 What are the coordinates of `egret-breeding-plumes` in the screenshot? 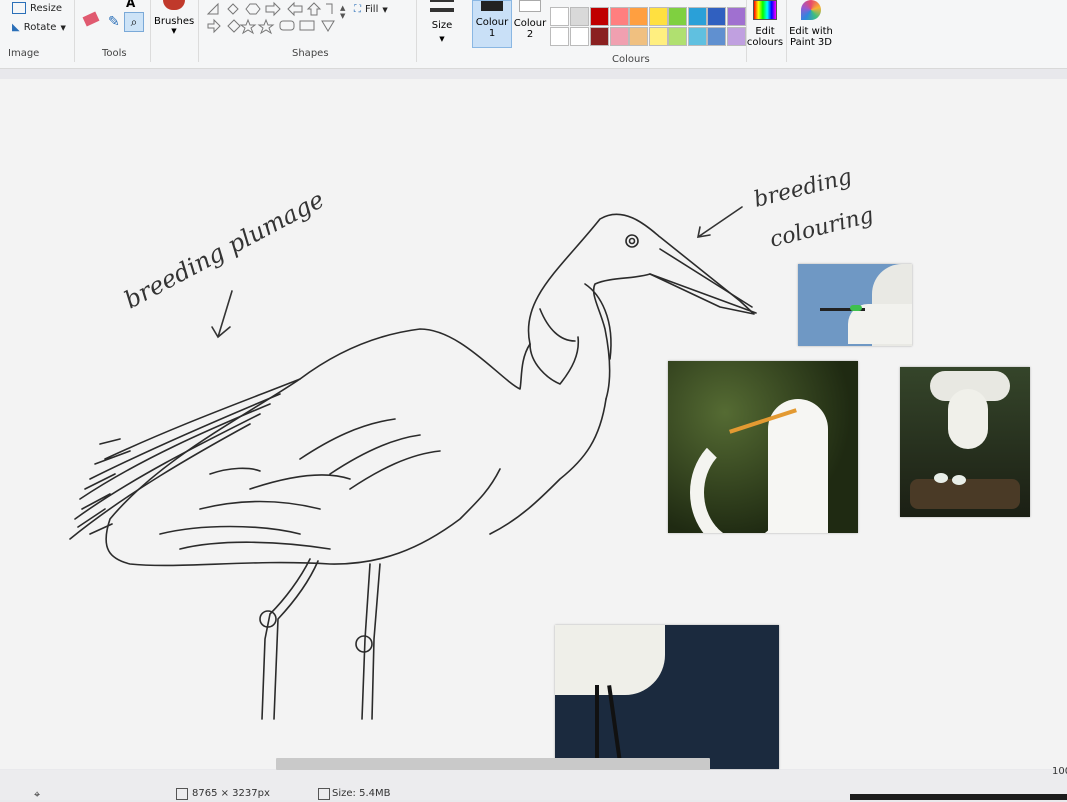 It's located at (185, 459).